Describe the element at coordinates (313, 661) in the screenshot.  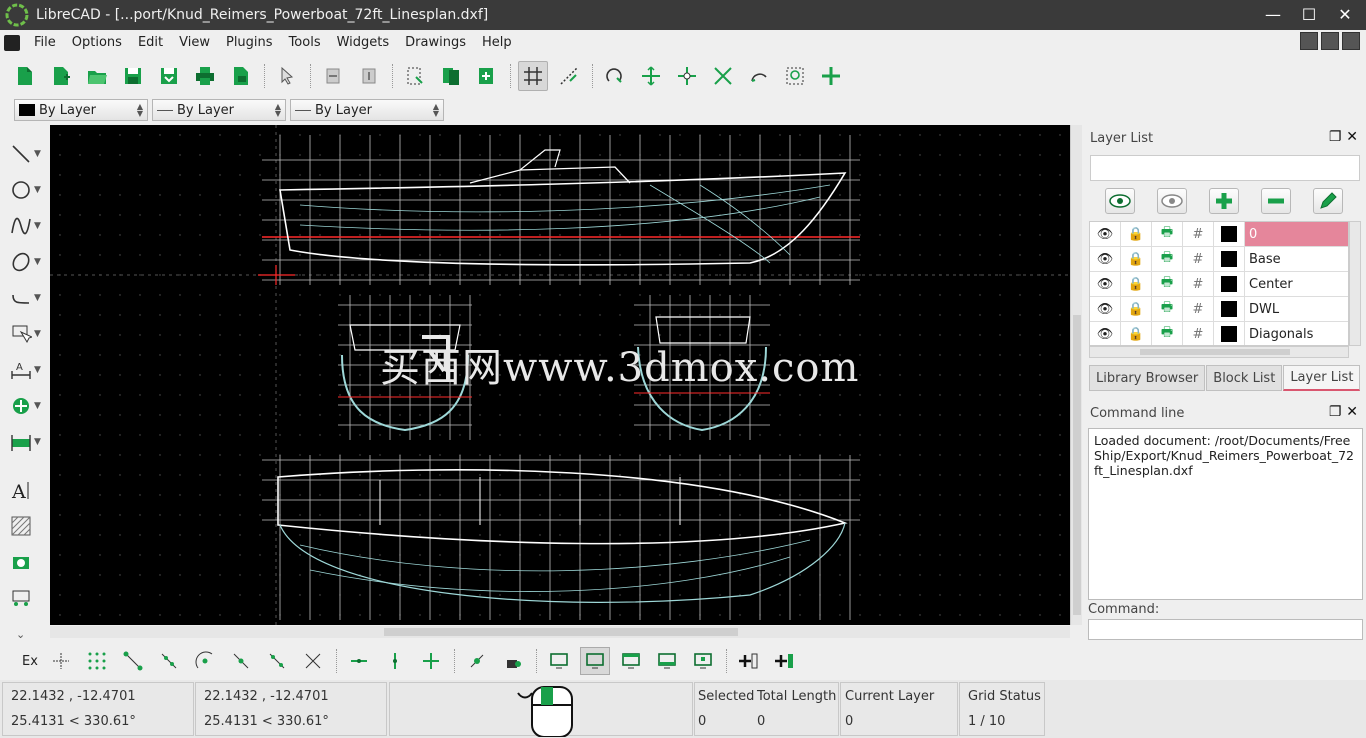
I see `snap-intersection-button` at that location.